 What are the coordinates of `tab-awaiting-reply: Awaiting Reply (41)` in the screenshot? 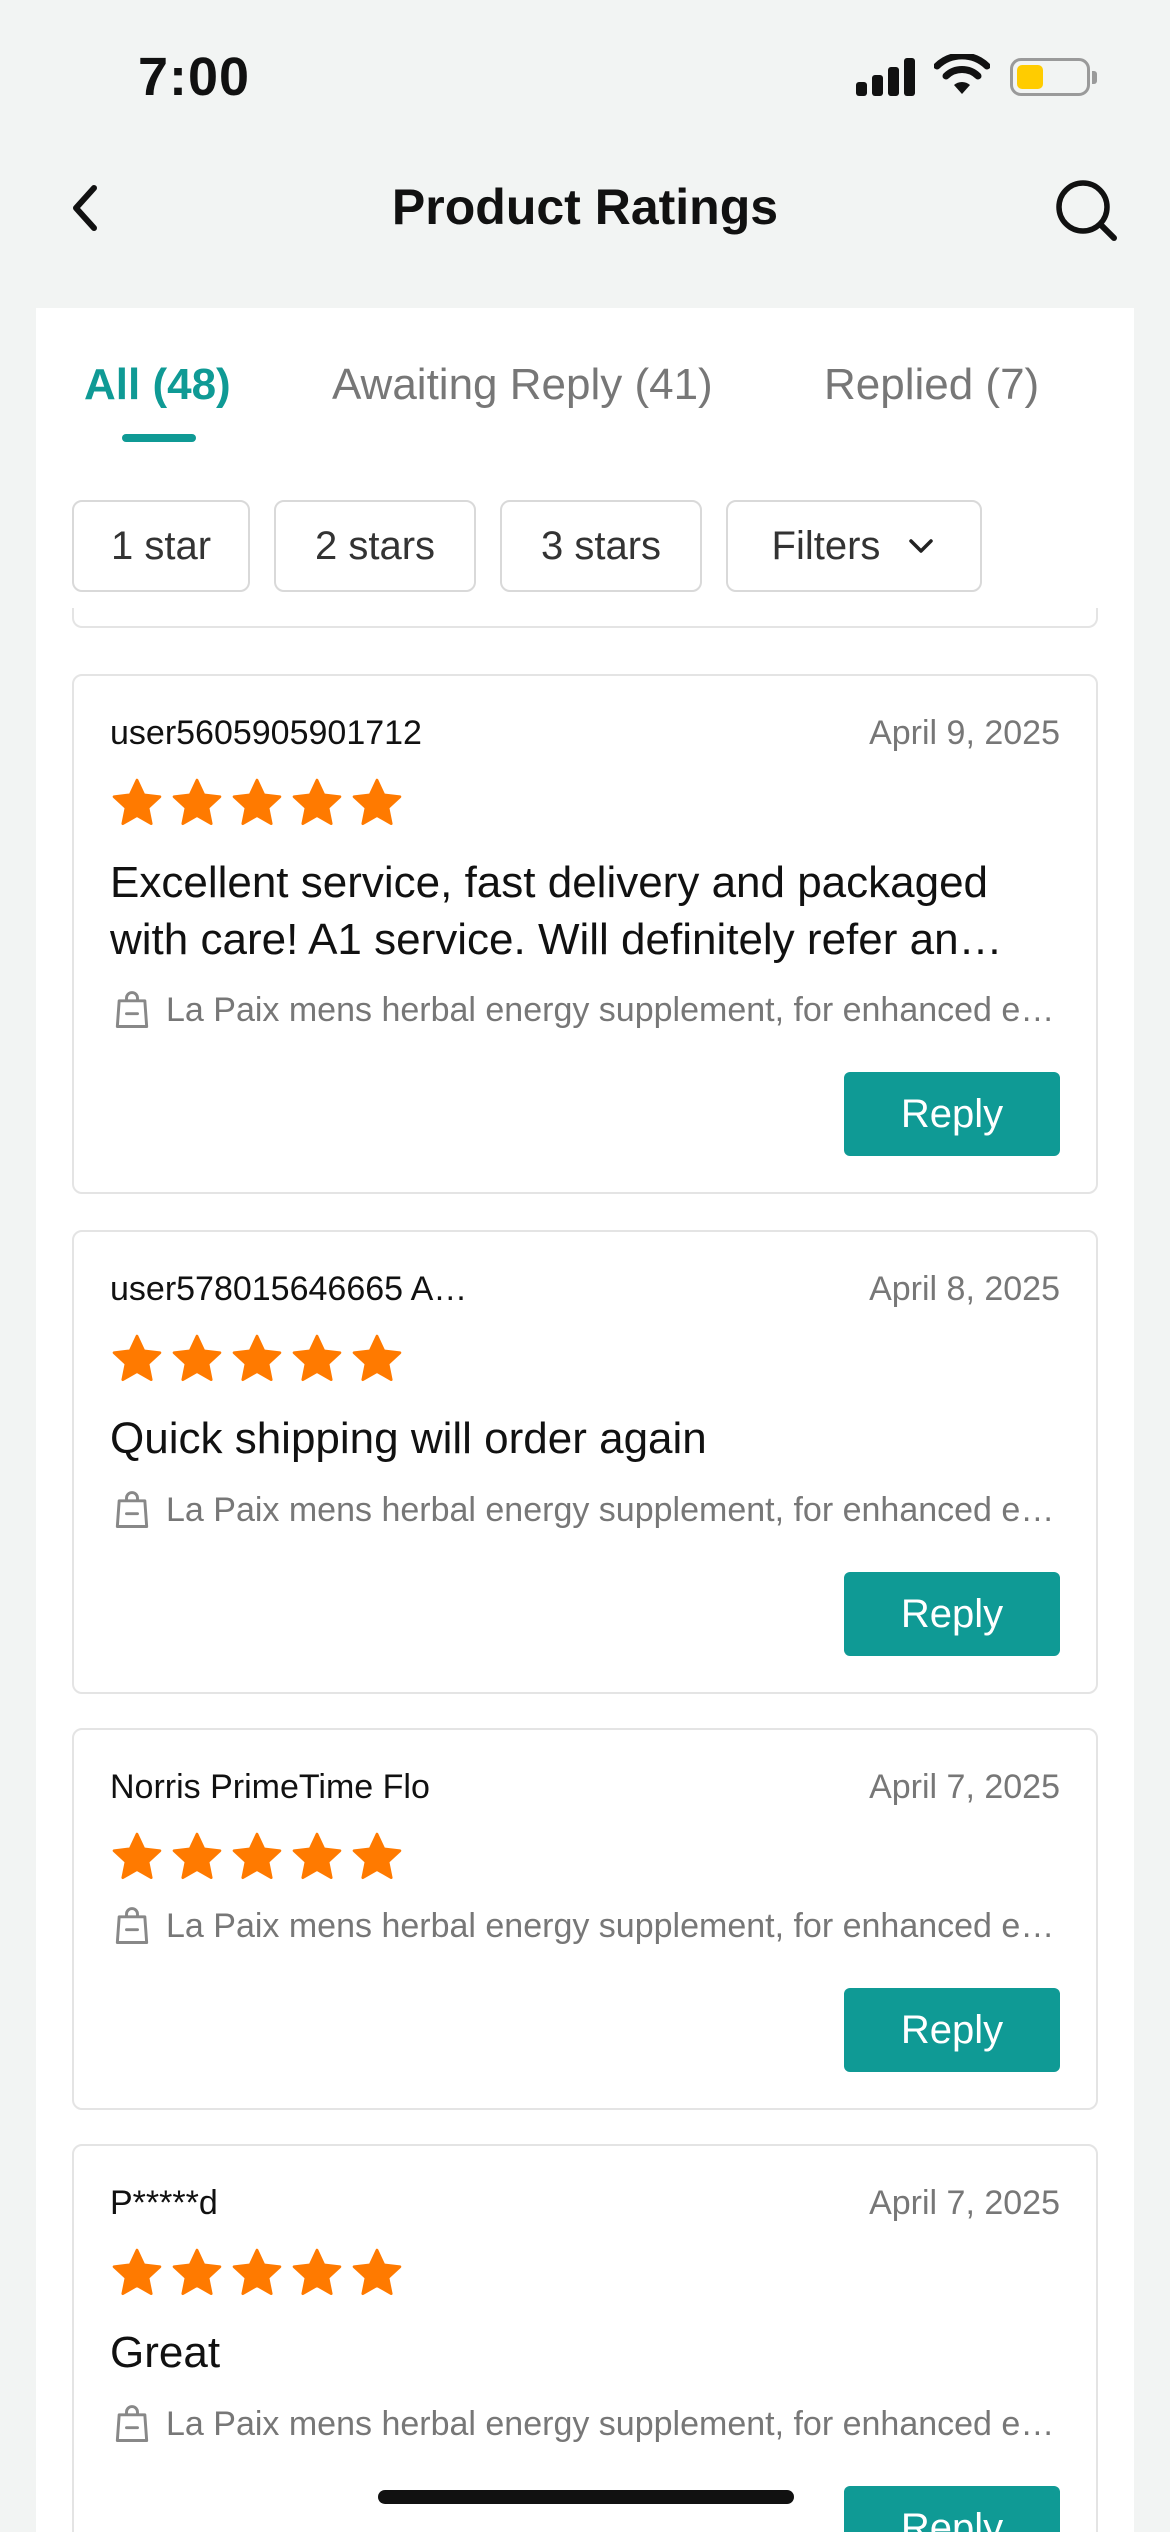 It's located at (522, 385).